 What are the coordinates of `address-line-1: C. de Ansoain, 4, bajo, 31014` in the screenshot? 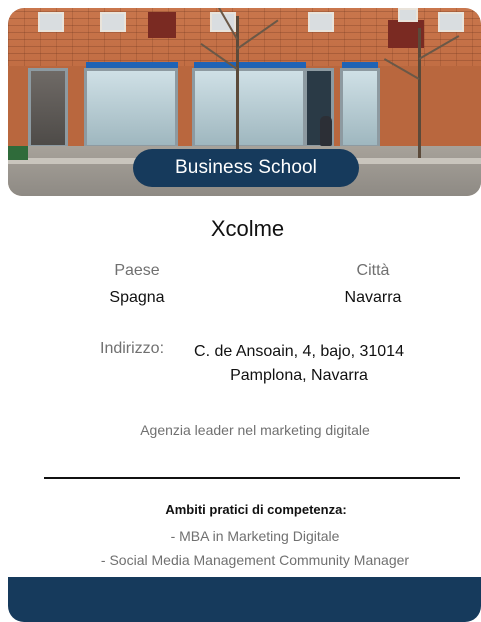 It's located at (299, 351).